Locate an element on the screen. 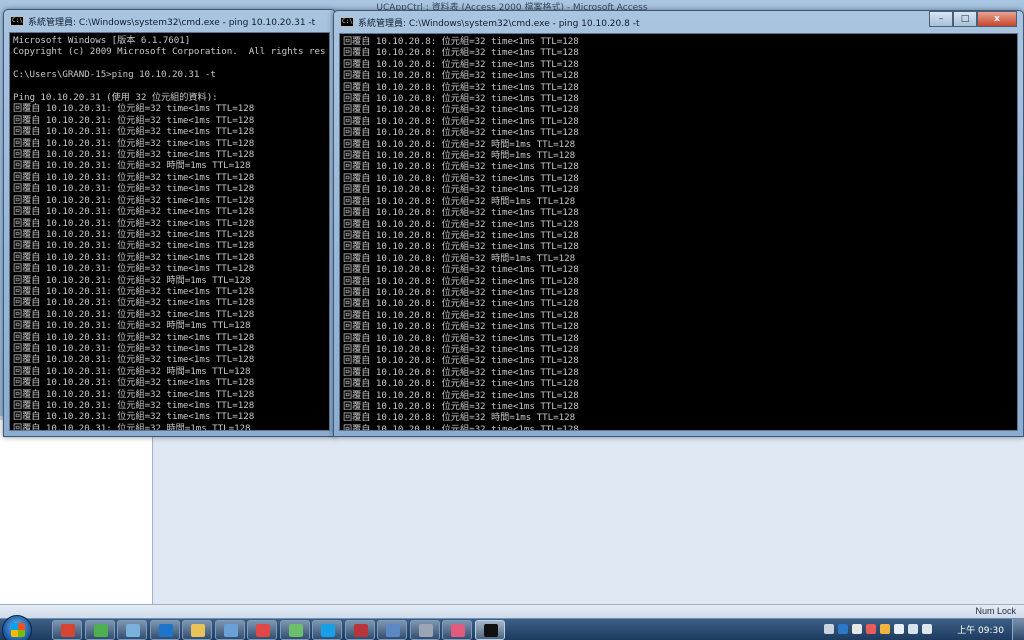  status-bar: Num Lock is located at coordinates (512, 611).